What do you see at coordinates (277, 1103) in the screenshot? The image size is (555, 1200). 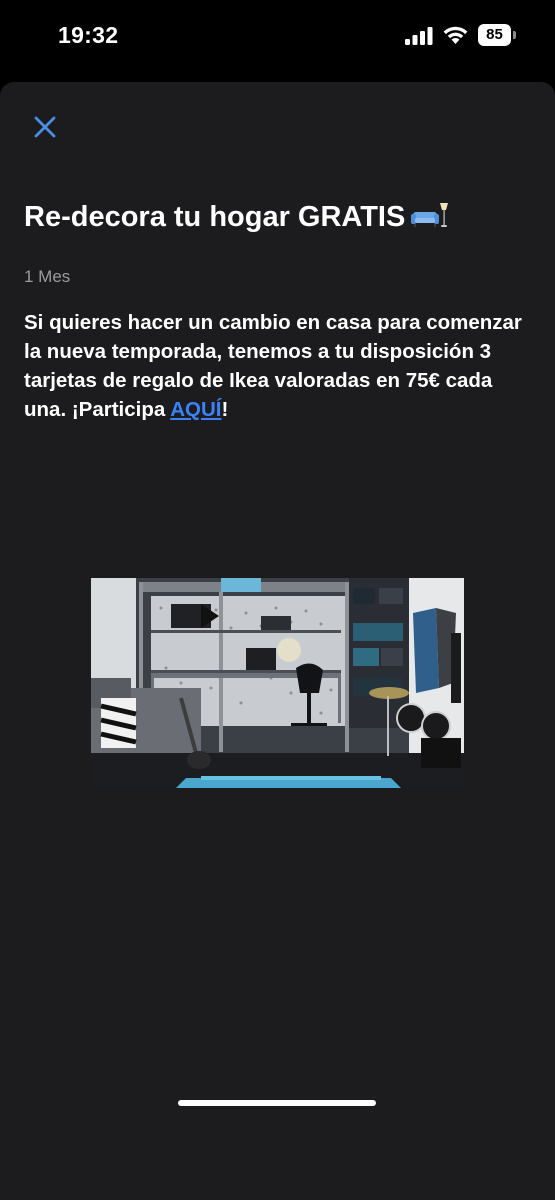 I see `home-indicator` at bounding box center [277, 1103].